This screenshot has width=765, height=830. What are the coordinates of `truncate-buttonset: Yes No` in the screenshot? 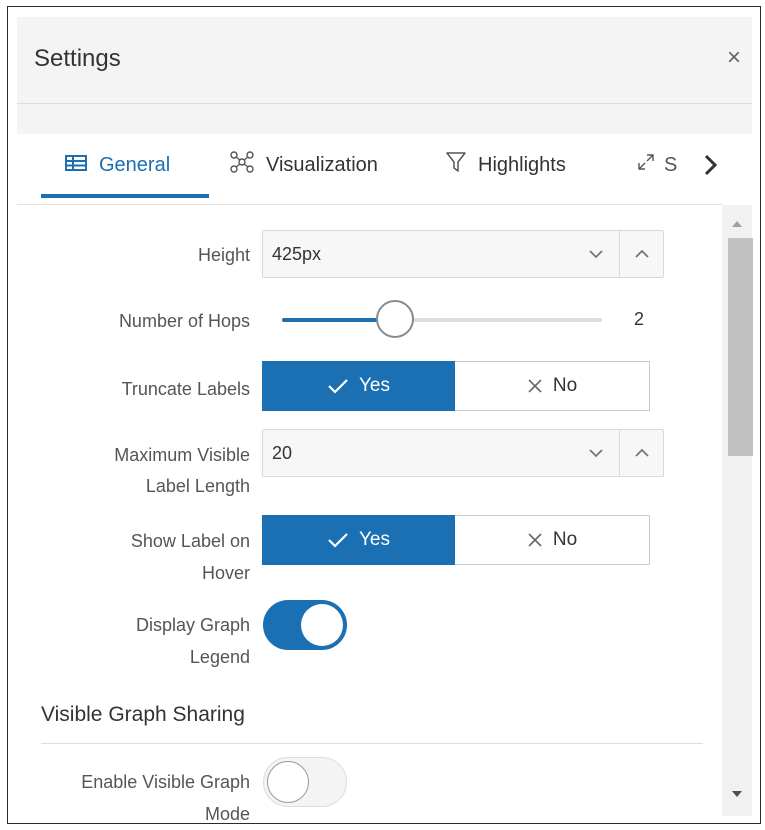 It's located at (456, 386).